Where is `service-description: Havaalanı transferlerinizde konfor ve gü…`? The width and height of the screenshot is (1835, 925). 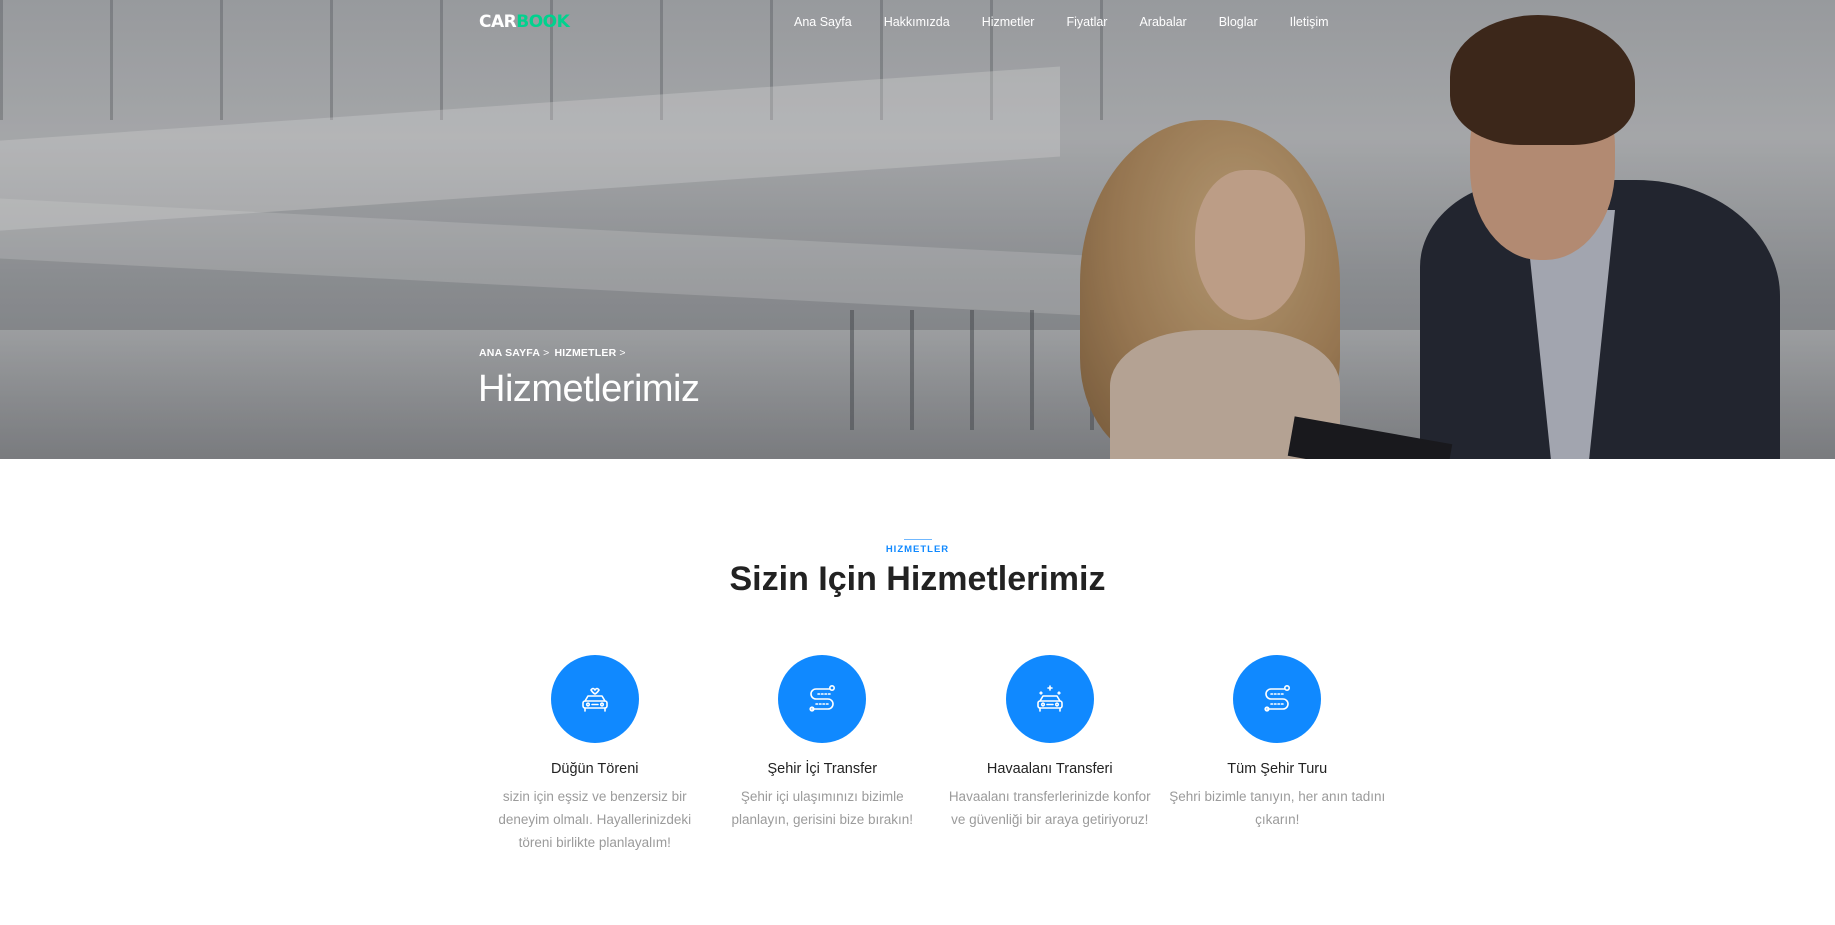
service-description: Havaalanı transferlerinizde konfor ve gü… is located at coordinates (1049, 808).